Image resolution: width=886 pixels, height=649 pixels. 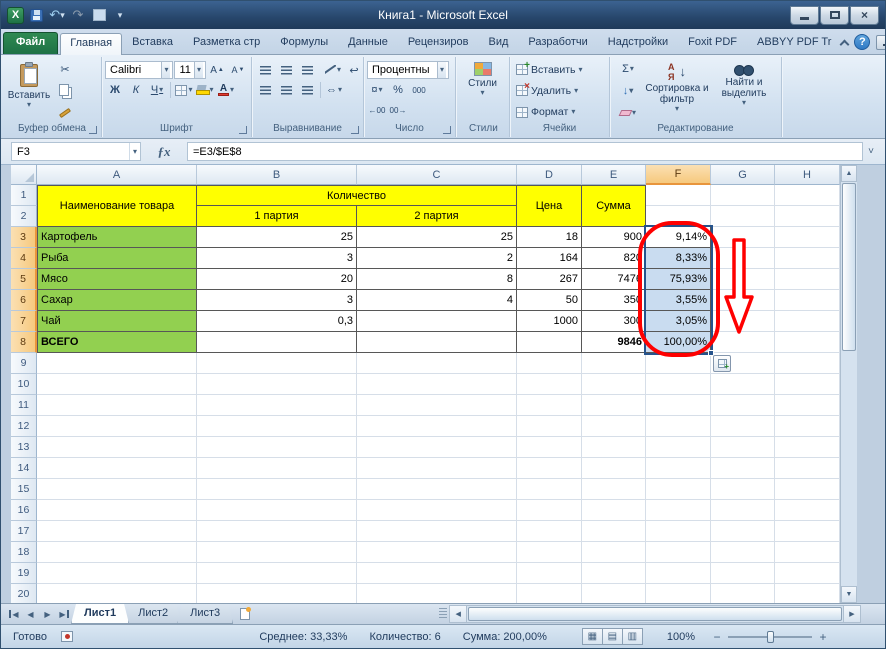 What do you see at coordinates (678, 342) in the screenshot?
I see `cell-F8: 100,00%` at bounding box center [678, 342].